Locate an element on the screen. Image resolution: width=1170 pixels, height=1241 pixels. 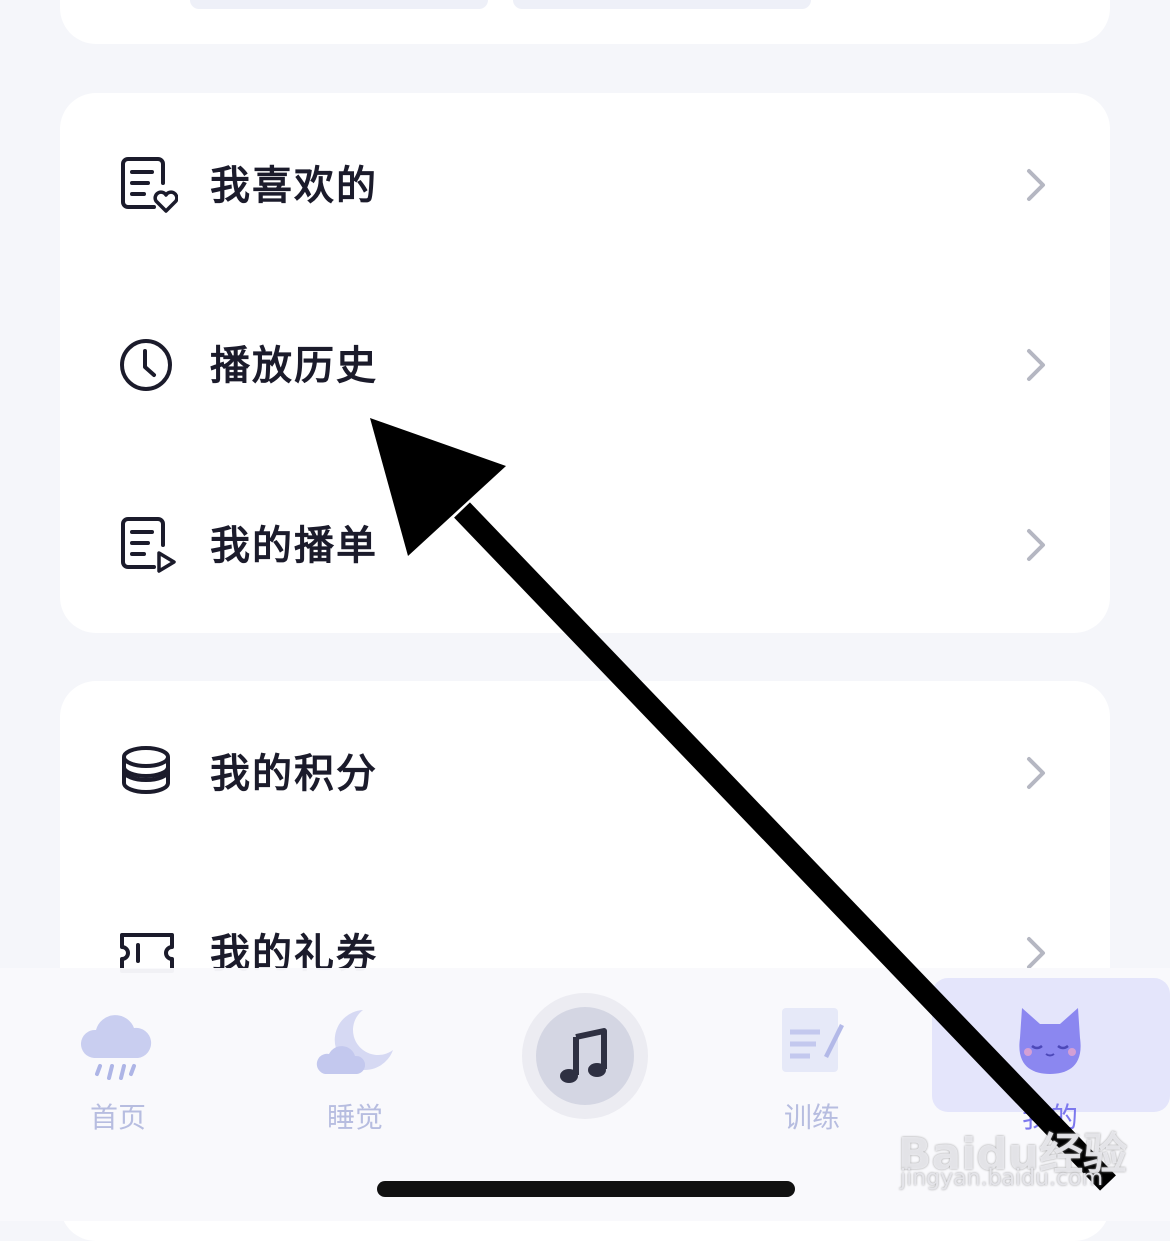
menu-item-label: 播放历史 is located at coordinates (294, 366).